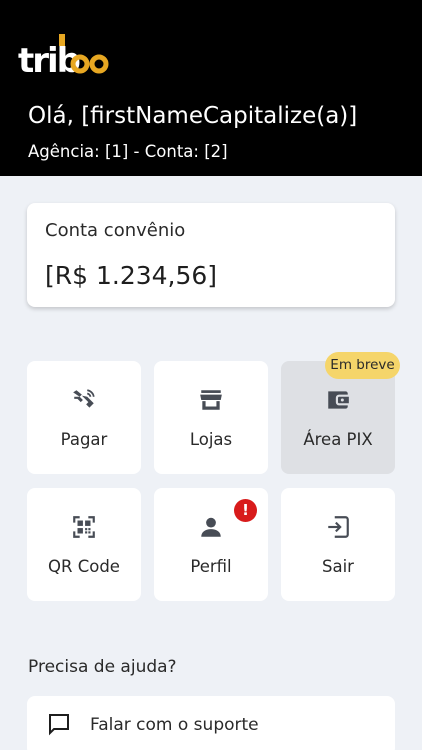 The height and width of the screenshot is (750, 422). I want to click on chat-icon, so click(59, 724).